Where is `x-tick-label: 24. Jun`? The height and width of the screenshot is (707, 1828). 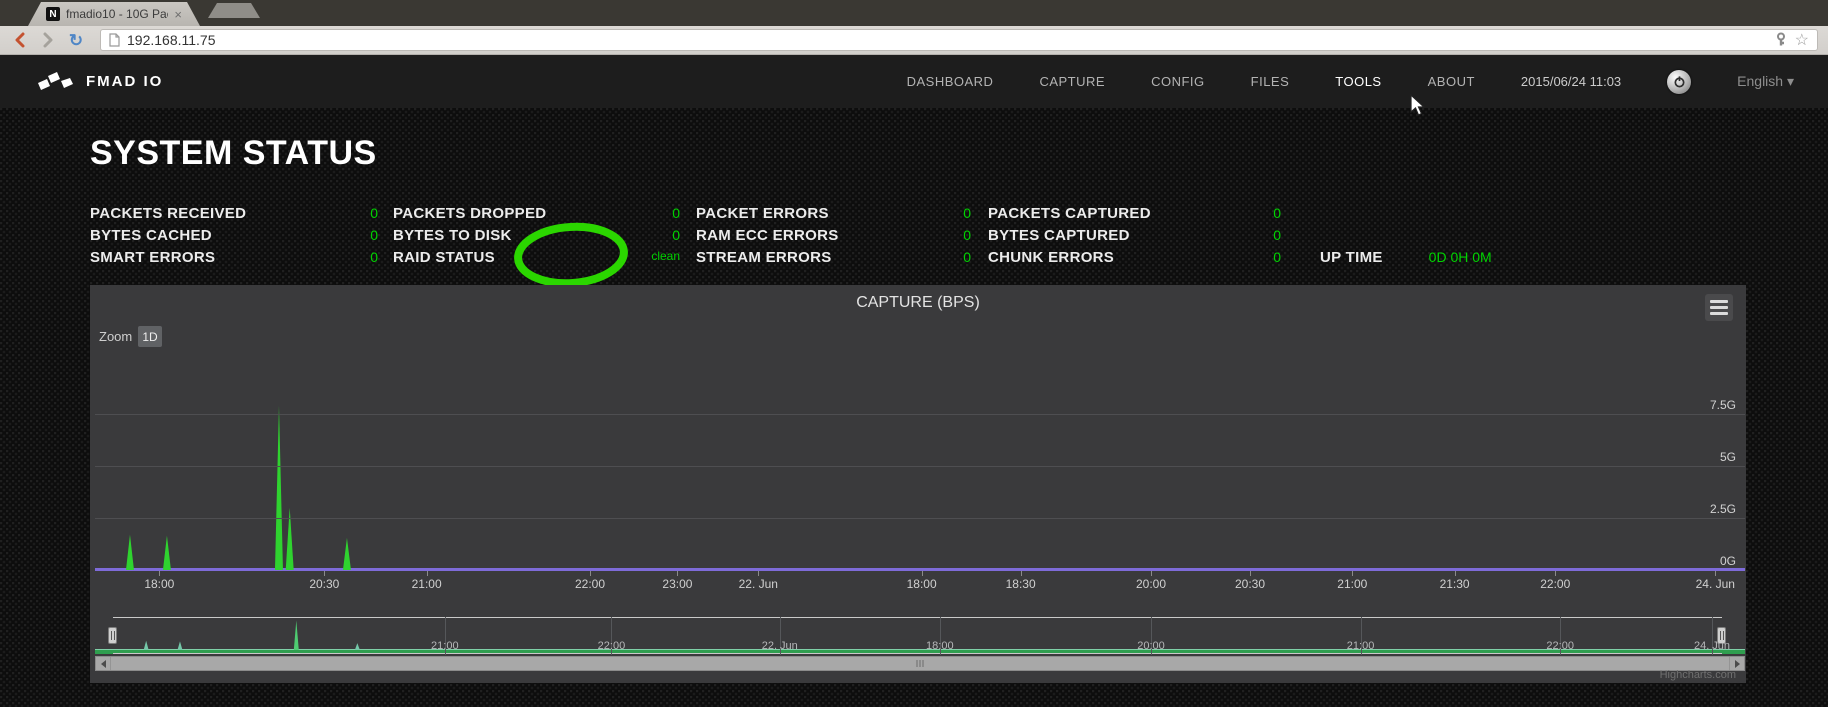 x-tick-label: 24. Jun is located at coordinates (1715, 584).